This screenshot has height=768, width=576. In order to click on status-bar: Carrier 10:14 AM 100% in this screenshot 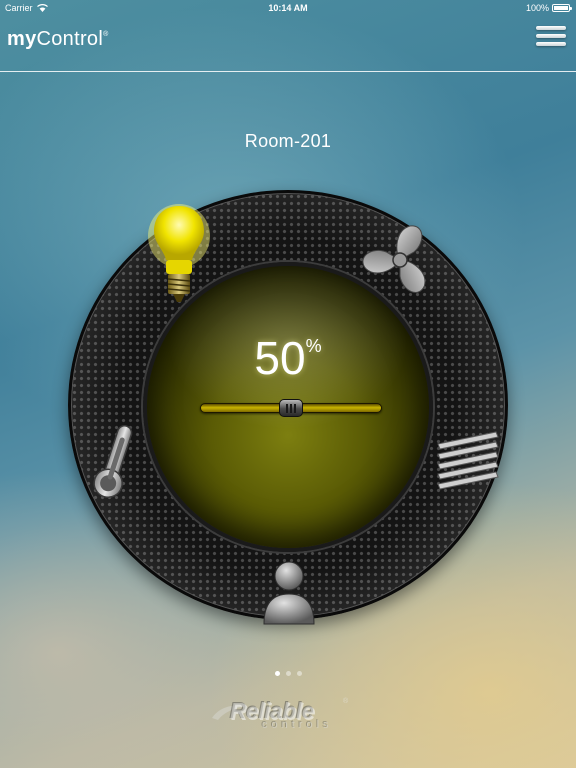, I will do `click(288, 8)`.